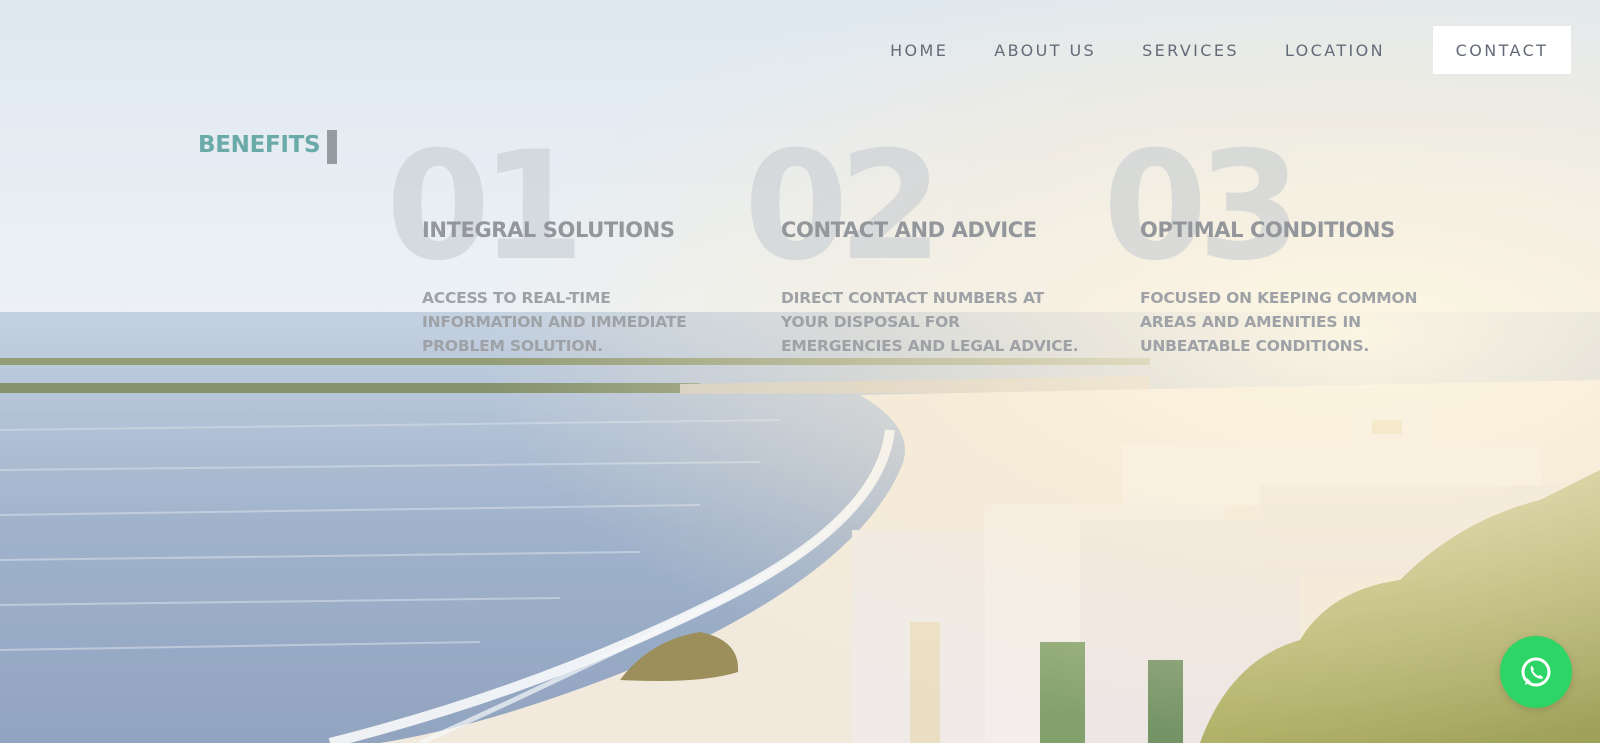 Image resolution: width=1600 pixels, height=743 pixels. I want to click on whatsapp-icon, so click(1536, 672).